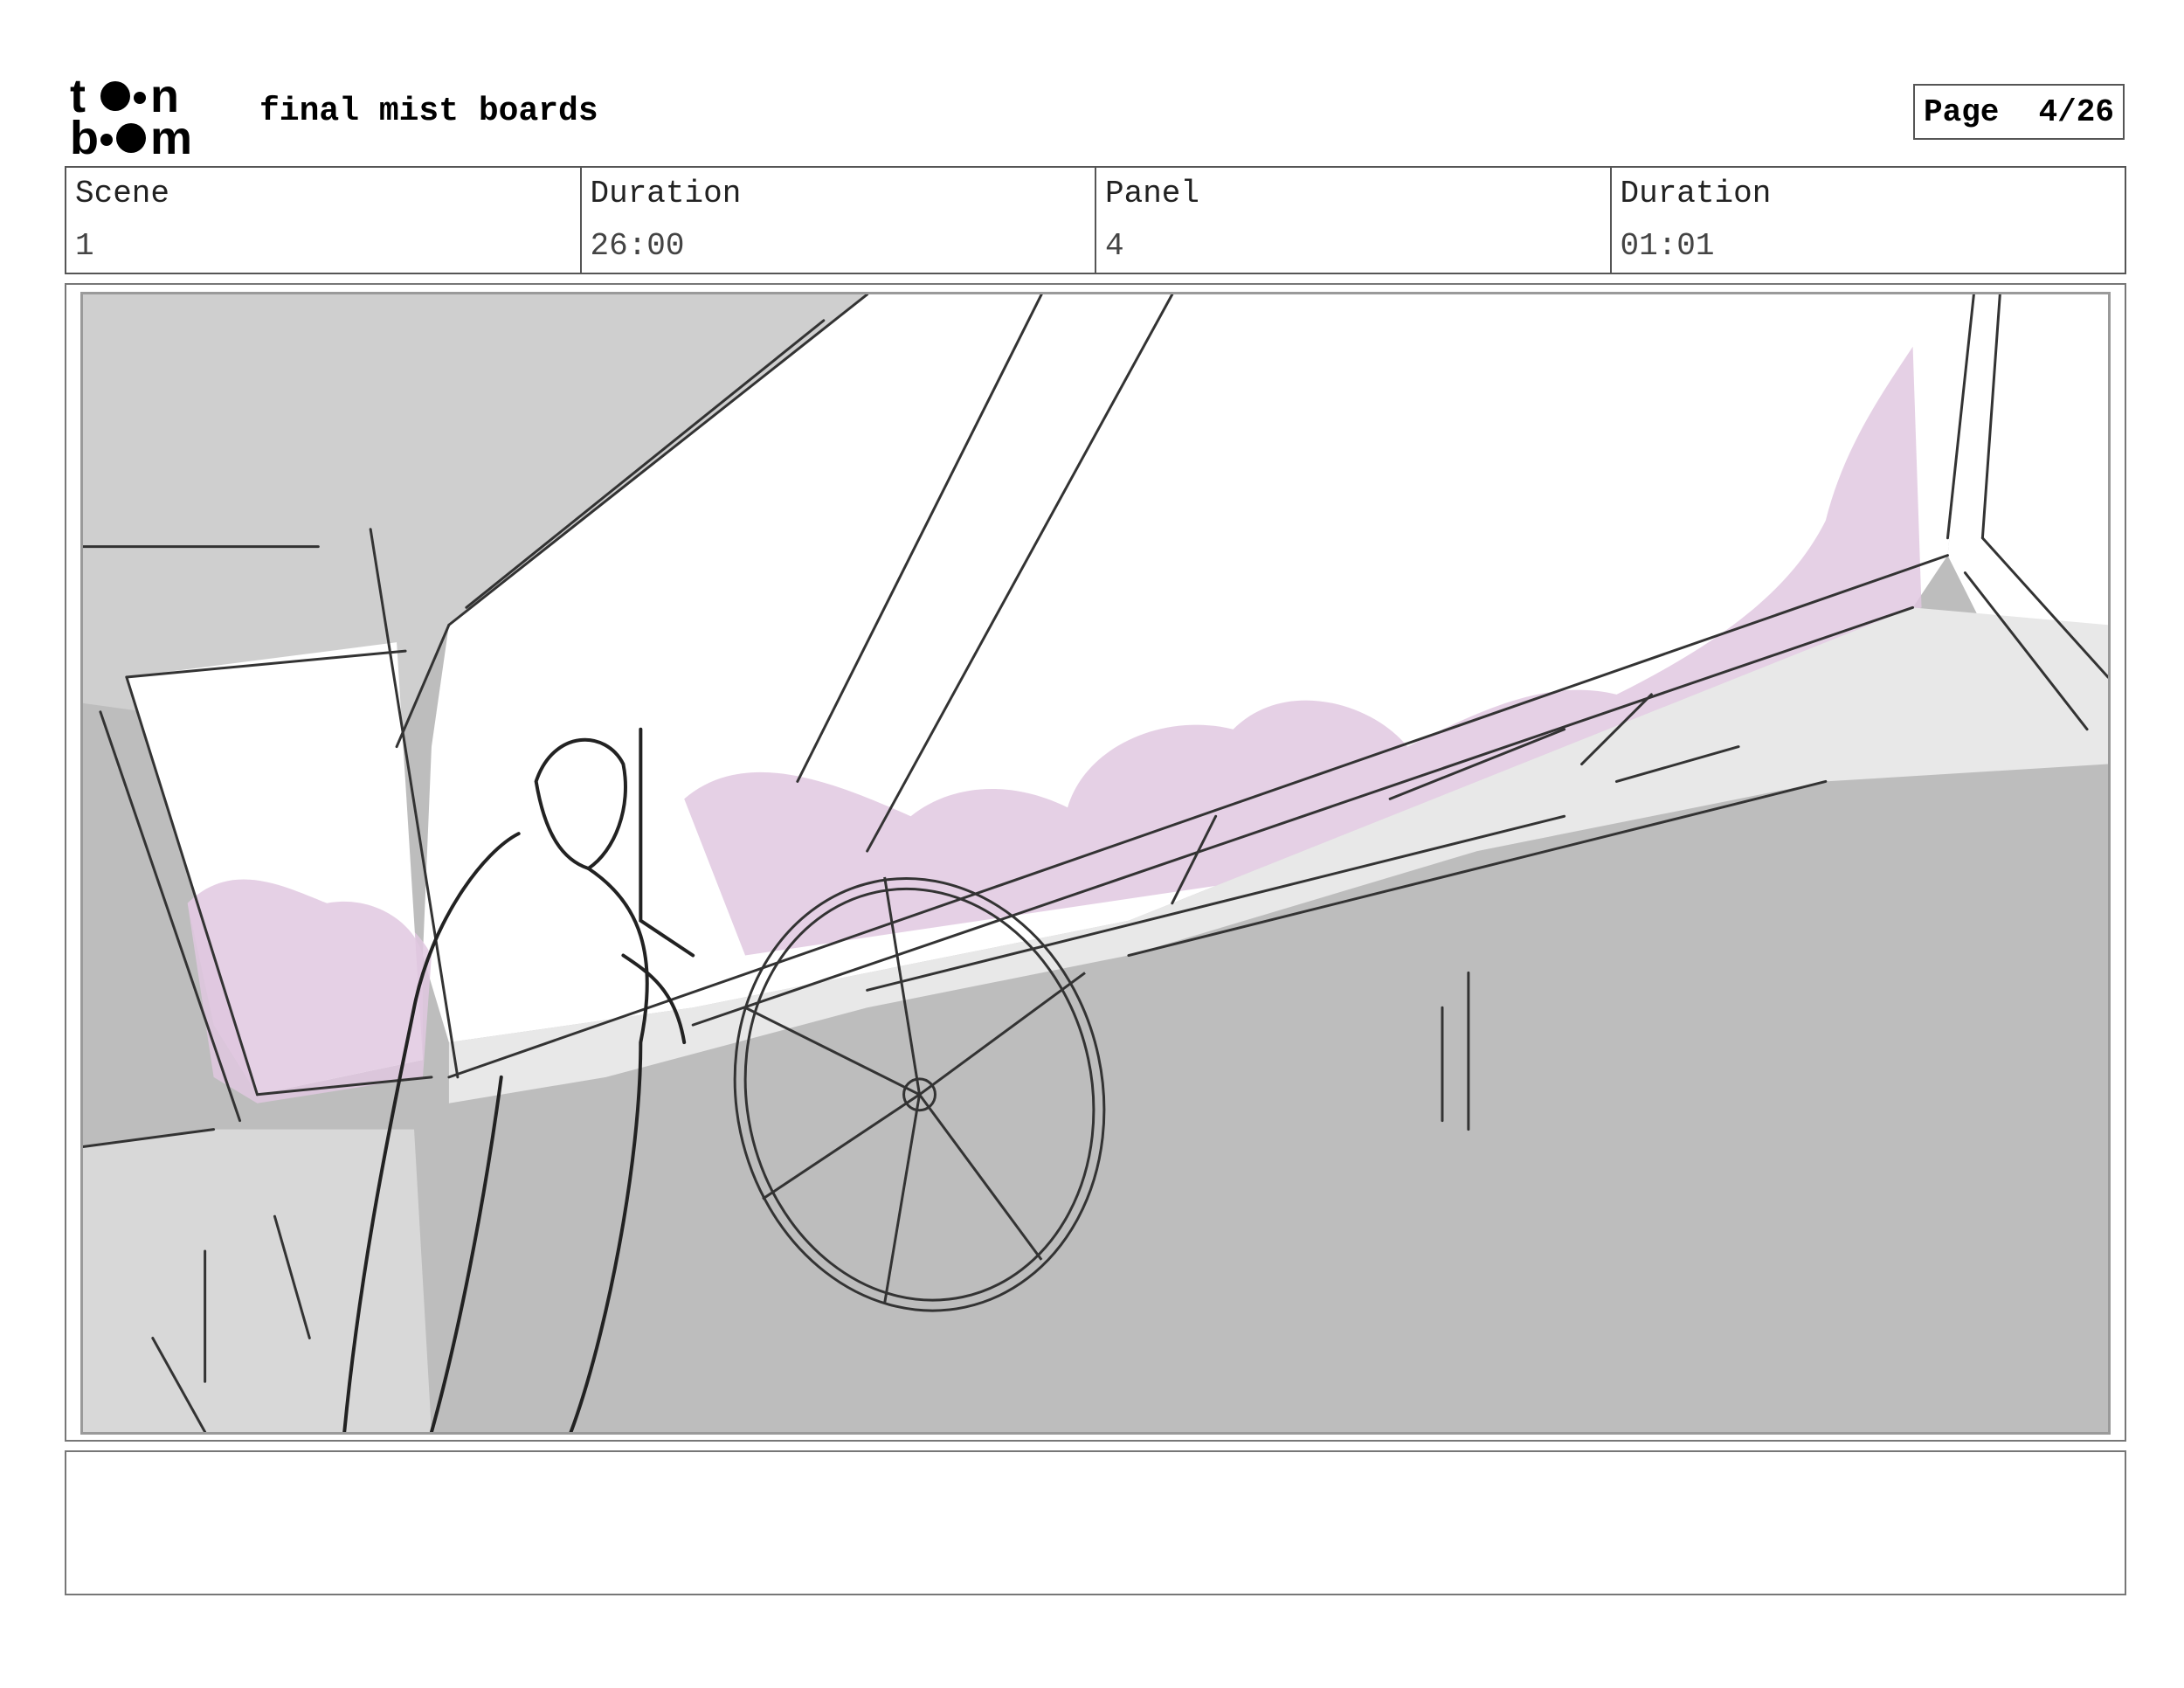 This screenshot has width=2184, height=1688. Describe the element at coordinates (428, 111) in the screenshot. I see `board-title: final mist boards` at that location.